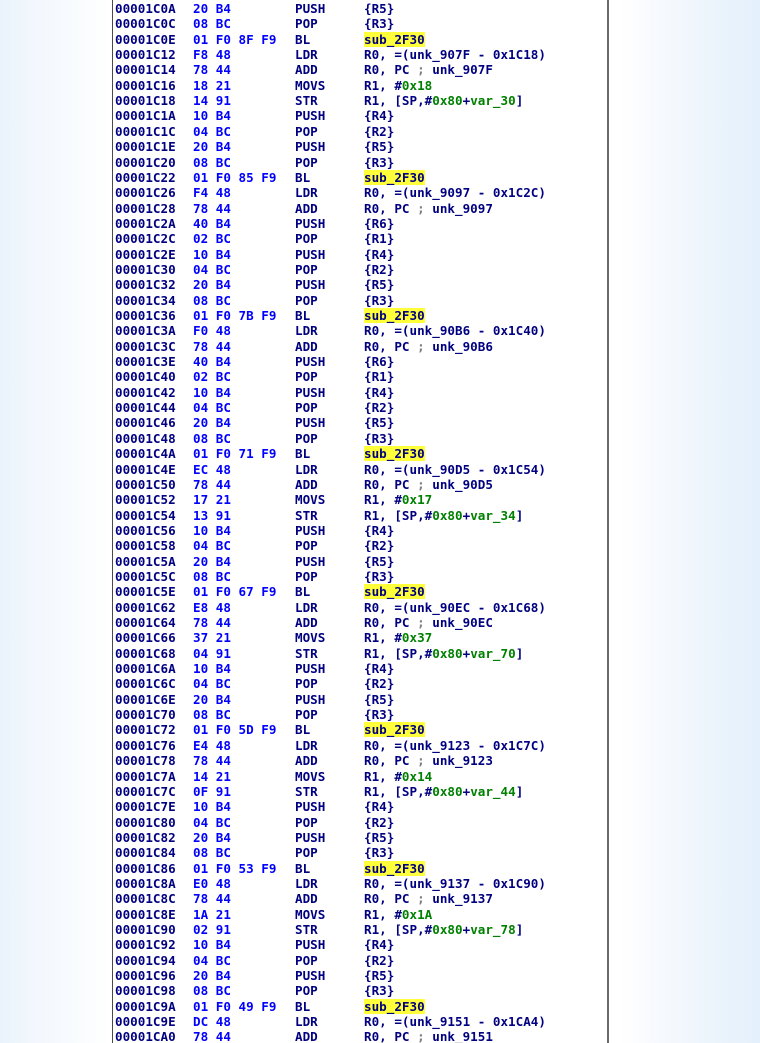 This screenshot has width=760, height=1043. I want to click on operand-part: unk_90B6, so click(458, 346).